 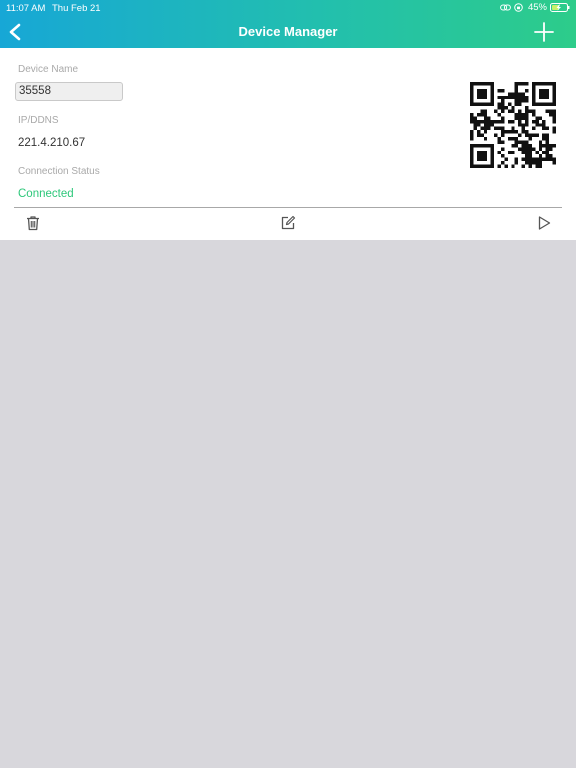 What do you see at coordinates (26, 8) in the screenshot?
I see `status-time: 11:07 AM` at bounding box center [26, 8].